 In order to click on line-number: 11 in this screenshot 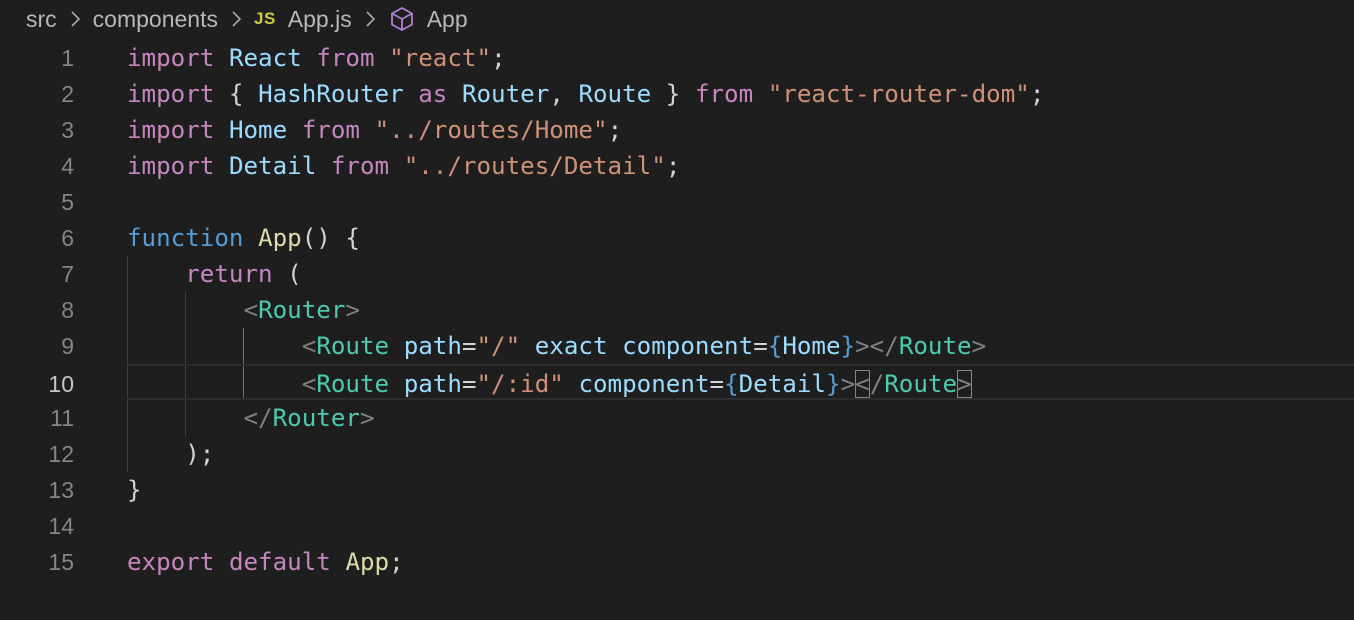, I will do `click(62, 418)`.